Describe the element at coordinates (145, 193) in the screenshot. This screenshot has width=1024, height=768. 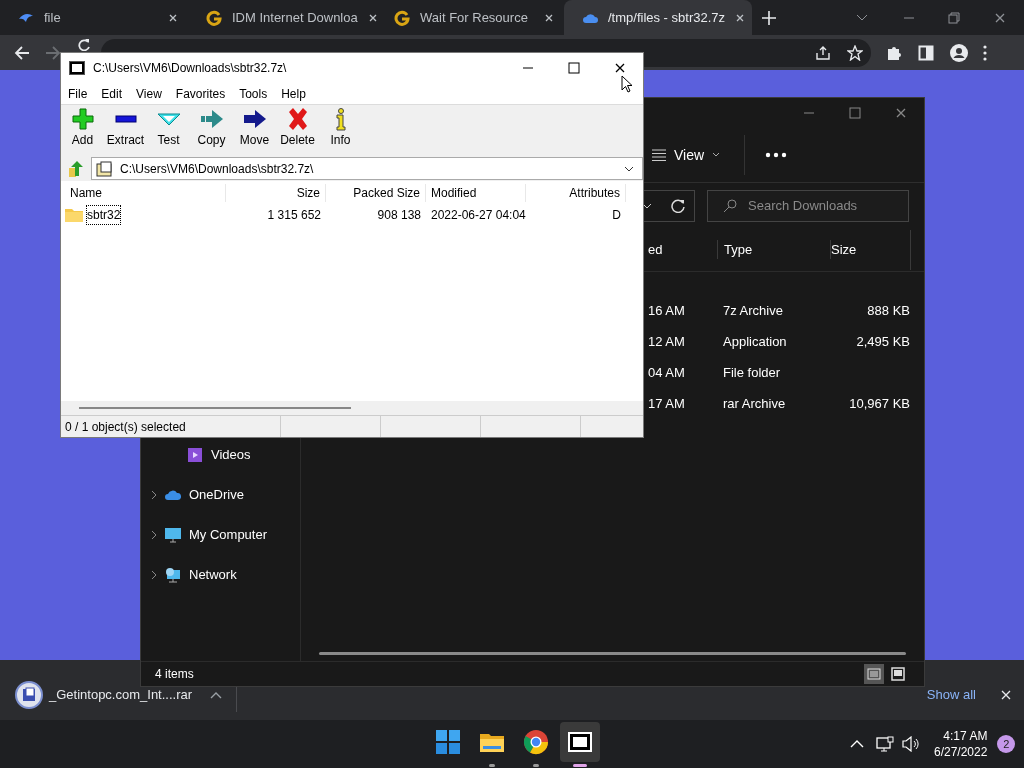
I see `column-header: Name` at that location.